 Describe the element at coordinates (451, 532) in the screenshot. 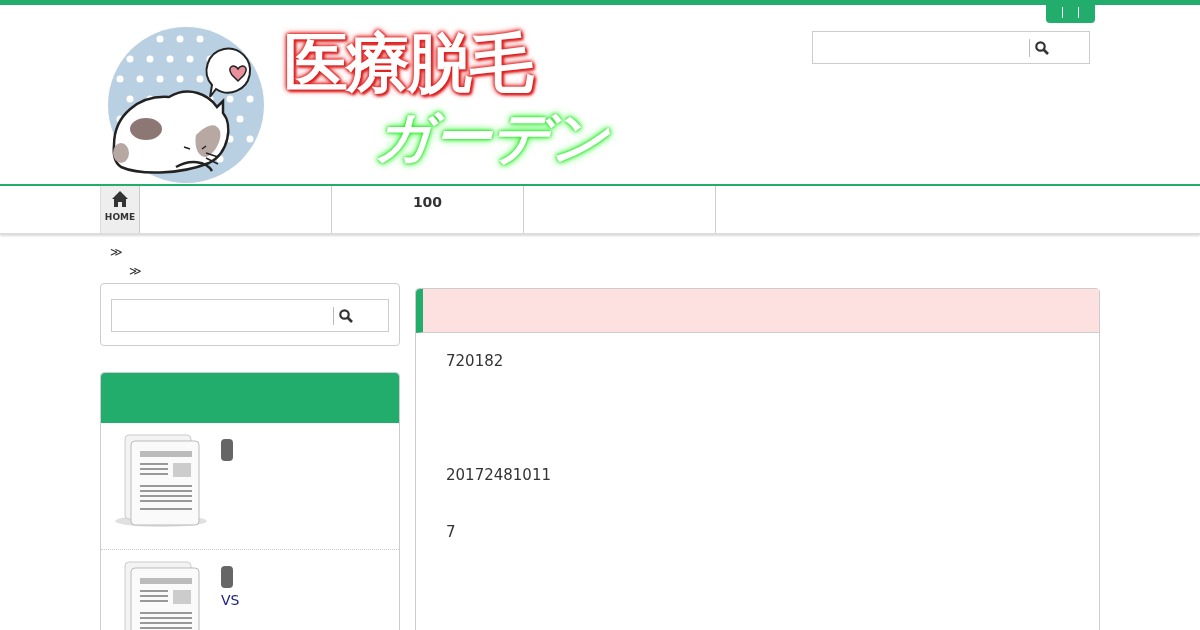

I see `paragraph: 7` at that location.